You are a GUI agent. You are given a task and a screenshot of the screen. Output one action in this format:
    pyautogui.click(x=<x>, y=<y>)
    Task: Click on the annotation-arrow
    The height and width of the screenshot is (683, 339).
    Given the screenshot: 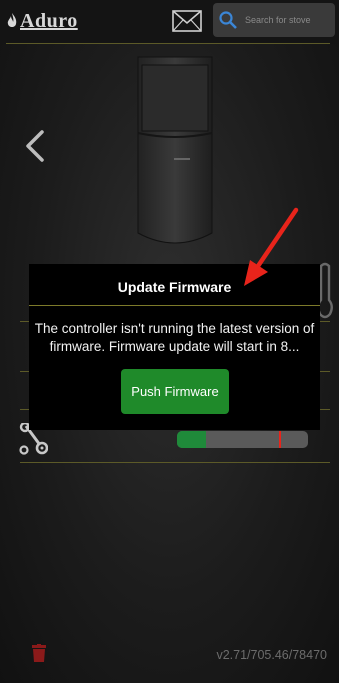 What is the action you would take?
    pyautogui.click(x=271, y=246)
    